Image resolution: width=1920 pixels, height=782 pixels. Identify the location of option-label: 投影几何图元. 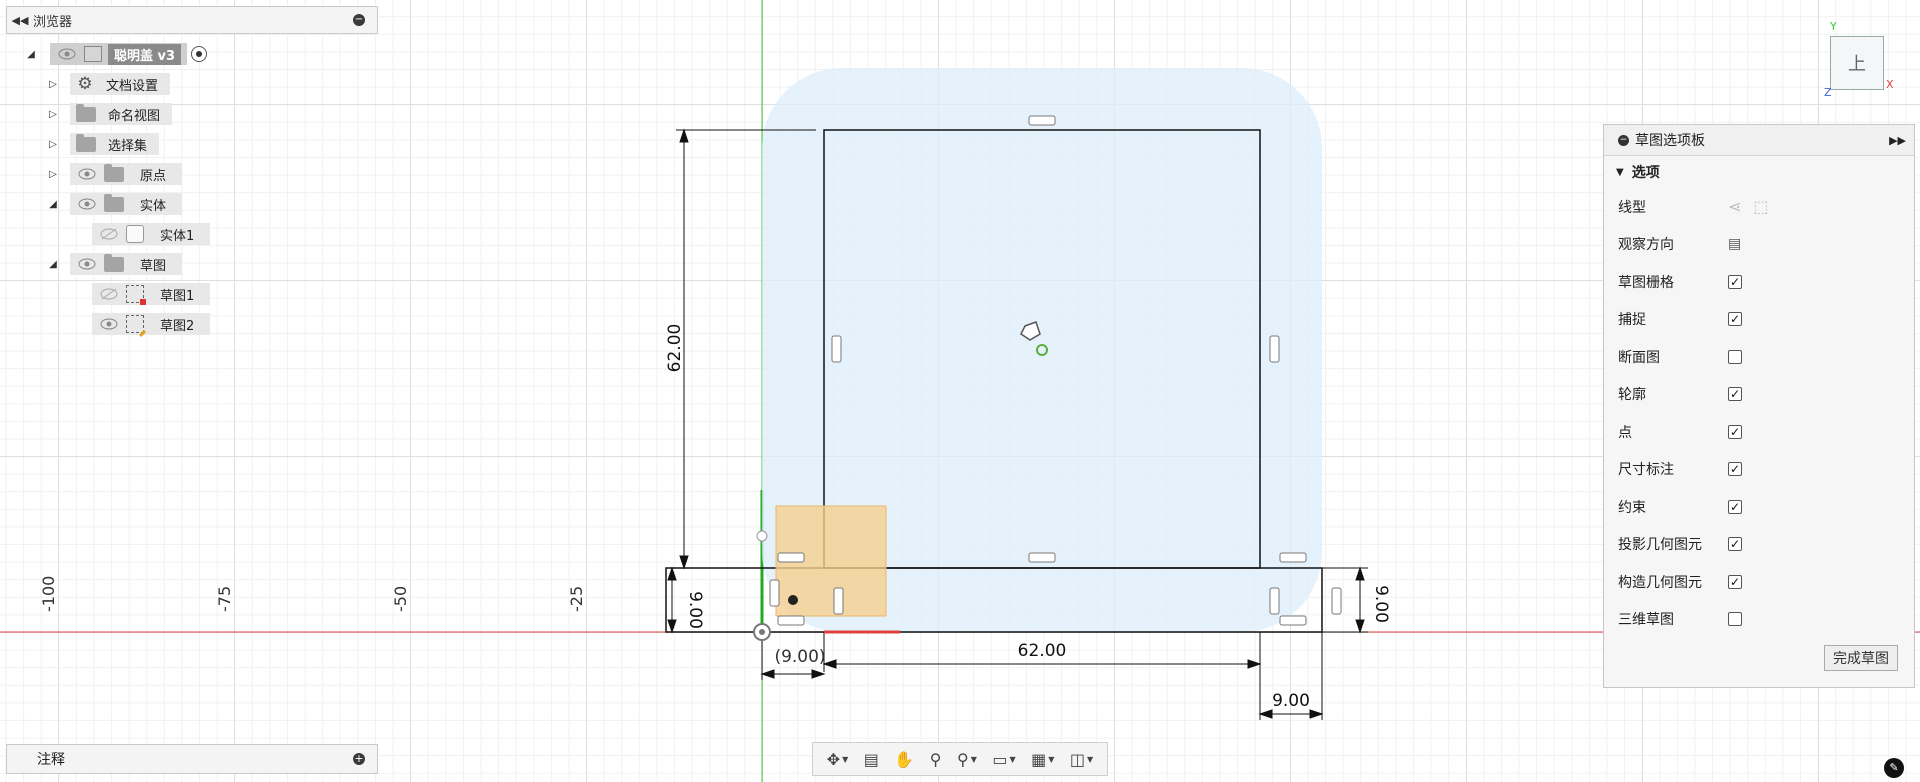
(1660, 545).